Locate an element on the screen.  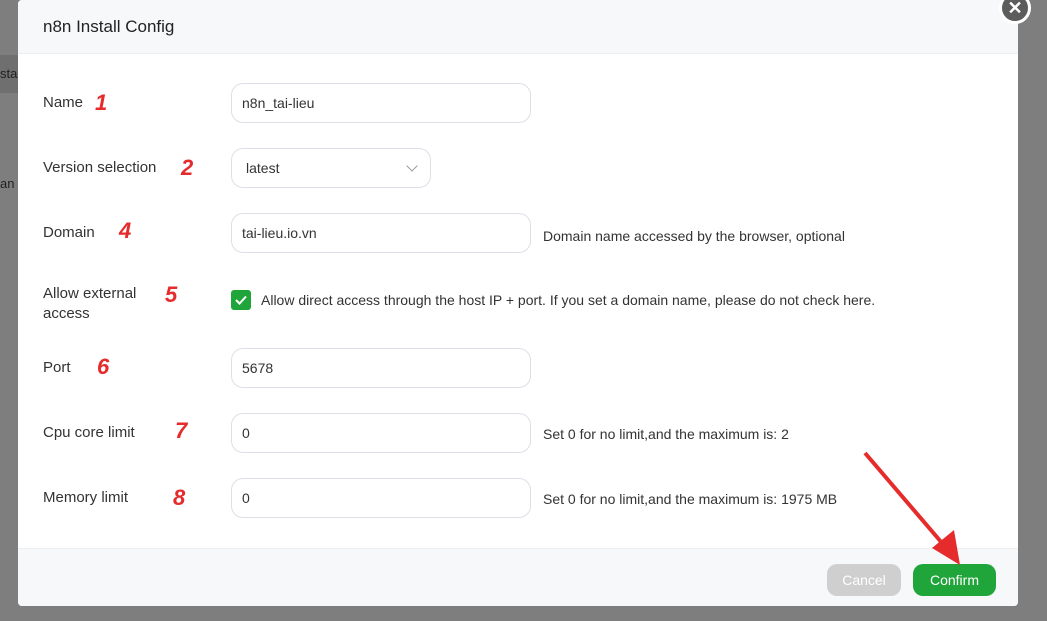
annotation-marker: 1 is located at coordinates (101, 102).